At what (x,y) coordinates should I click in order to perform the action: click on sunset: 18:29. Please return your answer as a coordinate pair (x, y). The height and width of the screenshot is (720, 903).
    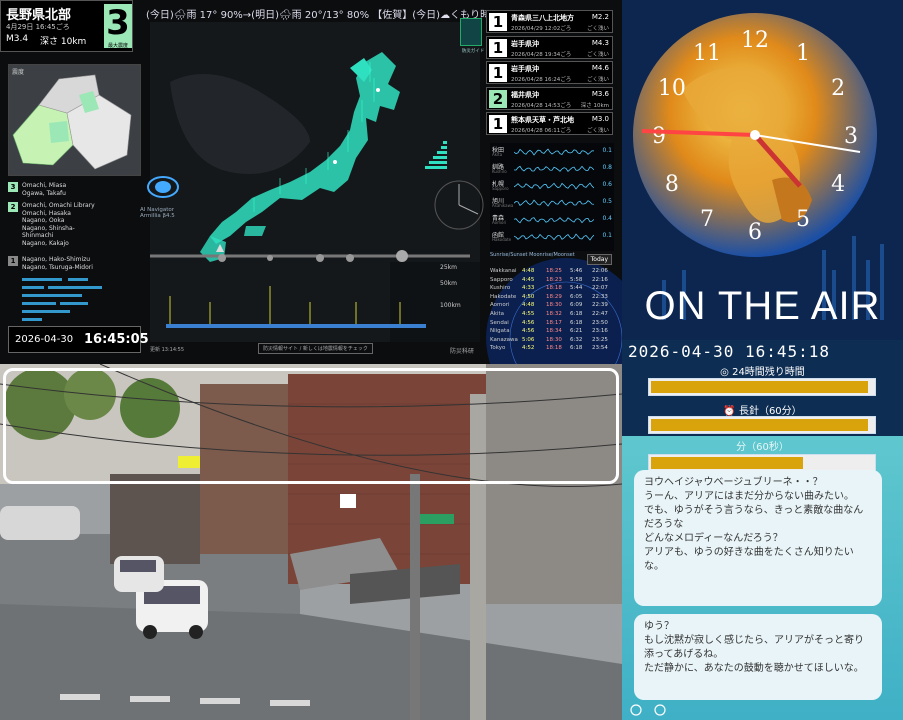
    Looking at the image, I should click on (554, 296).